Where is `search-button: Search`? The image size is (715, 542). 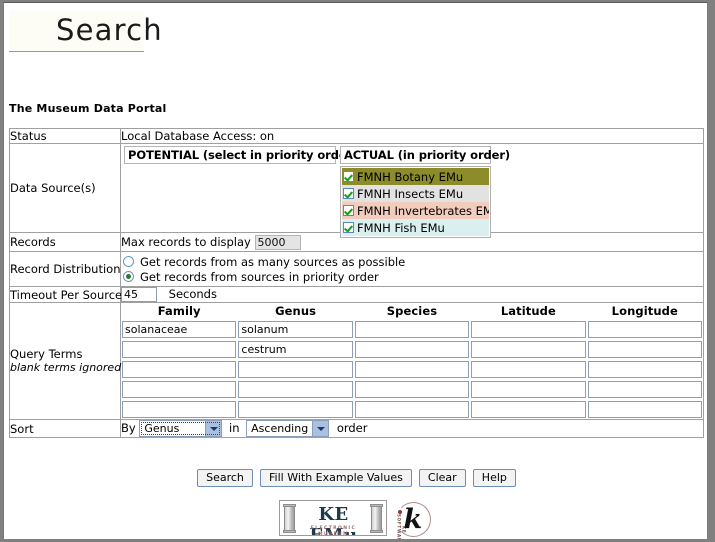 search-button: Search is located at coordinates (225, 477).